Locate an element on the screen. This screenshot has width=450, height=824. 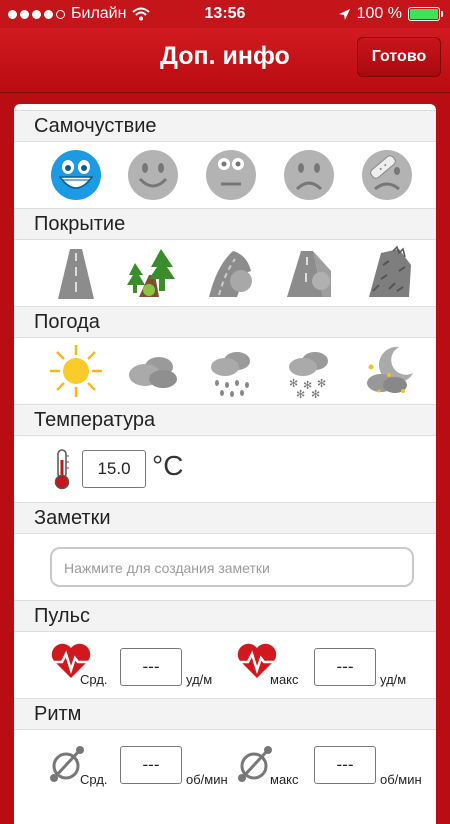
section-title-temperature: Температура is located at coordinates (95, 420).